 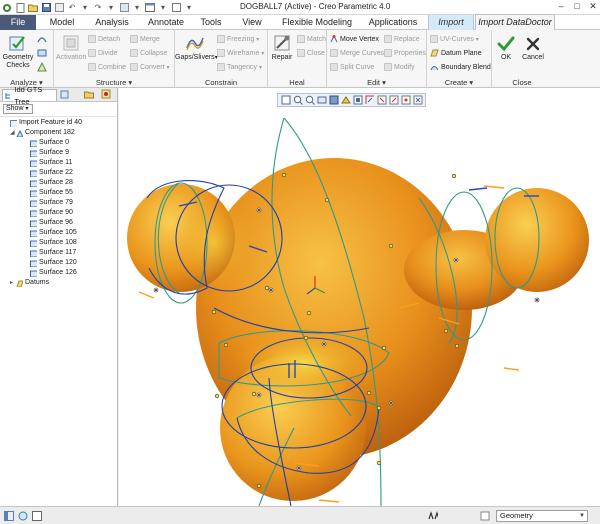 I want to click on merge-button: Merge, so click(x=145, y=39).